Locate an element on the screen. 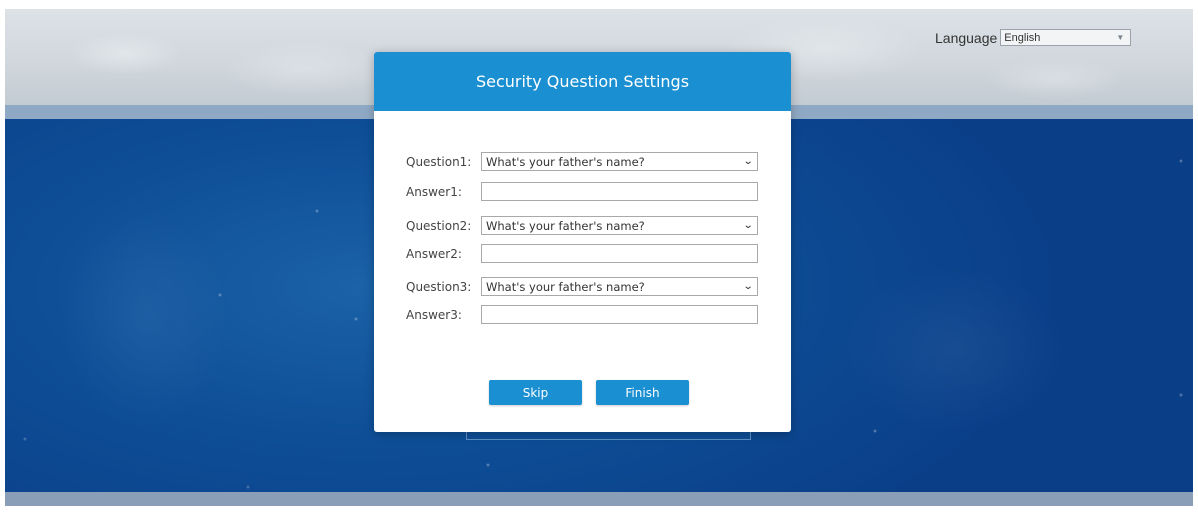  answer3-label: Answer3: is located at coordinates (434, 314).